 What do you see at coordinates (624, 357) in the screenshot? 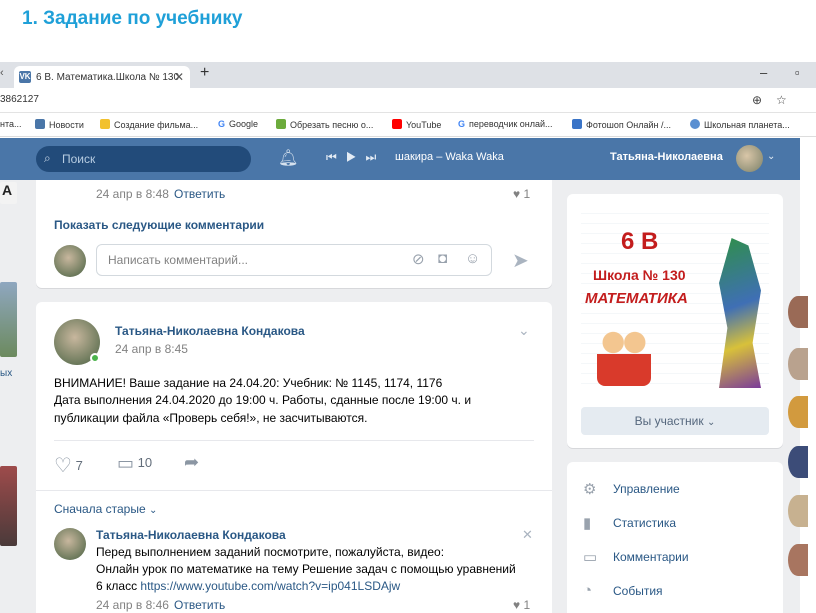
I see `kids-illustration` at bounding box center [624, 357].